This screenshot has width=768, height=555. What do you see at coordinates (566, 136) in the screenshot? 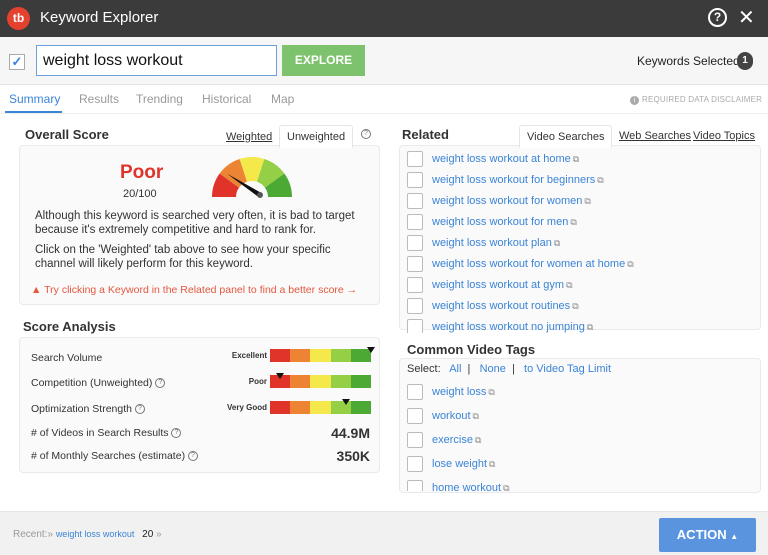
I see `tab-video-searches: Video Searches` at bounding box center [566, 136].